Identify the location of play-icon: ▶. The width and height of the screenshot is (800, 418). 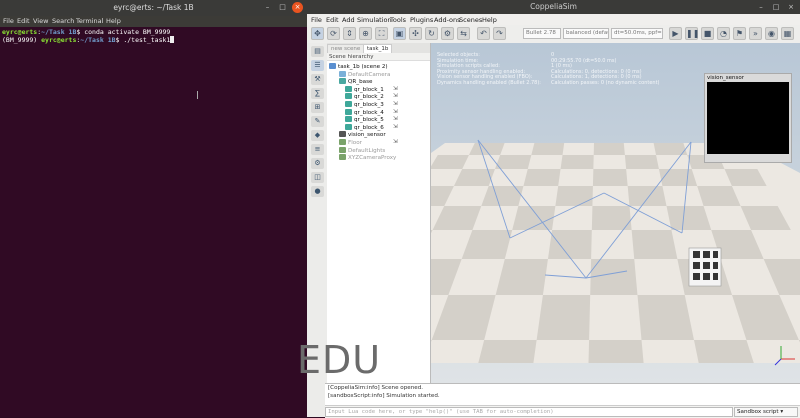
(675, 33).